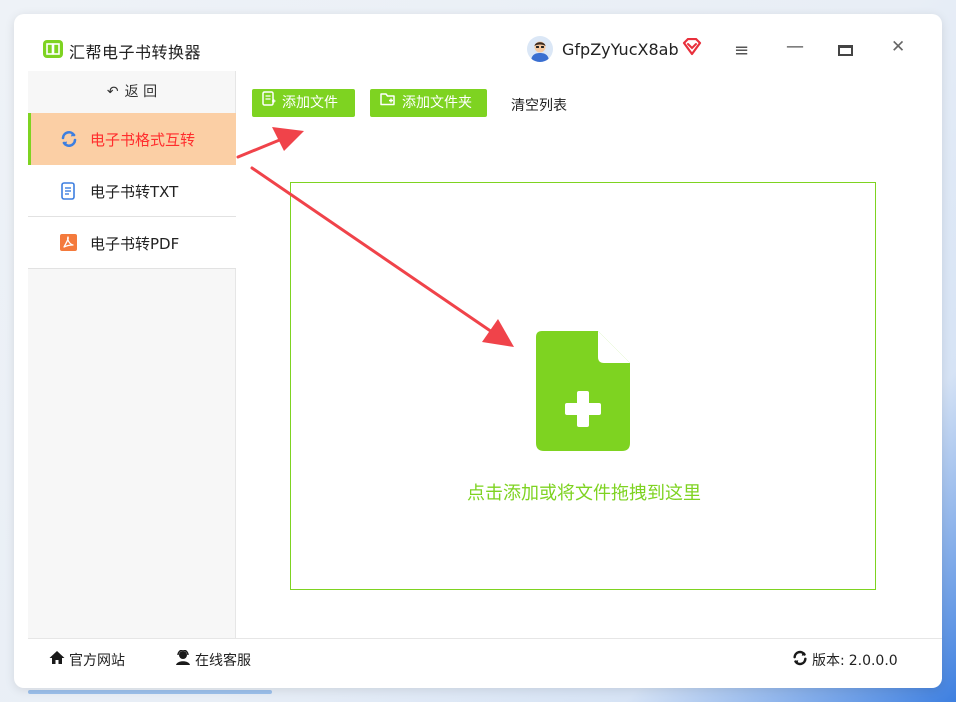 The image size is (956, 702). What do you see at coordinates (143, 140) in the screenshot?
I see `sidebar-item-label: 电子书格式互转` at bounding box center [143, 140].